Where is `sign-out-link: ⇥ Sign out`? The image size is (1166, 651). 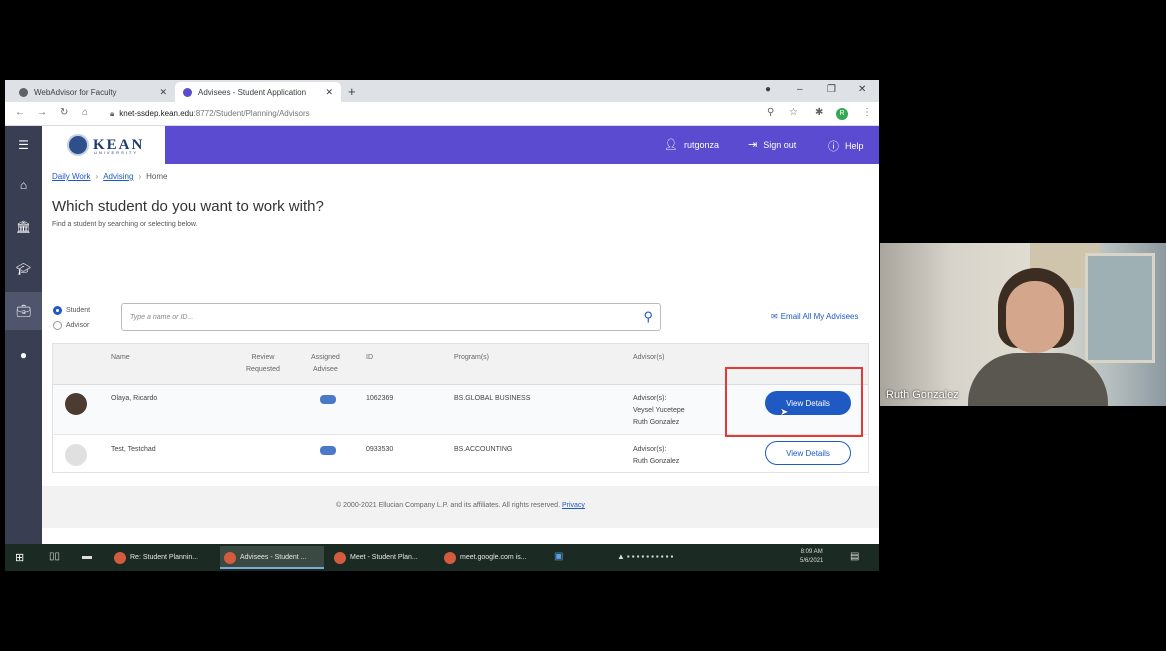
sign-out-link: ⇥ Sign out is located at coordinates (772, 144).